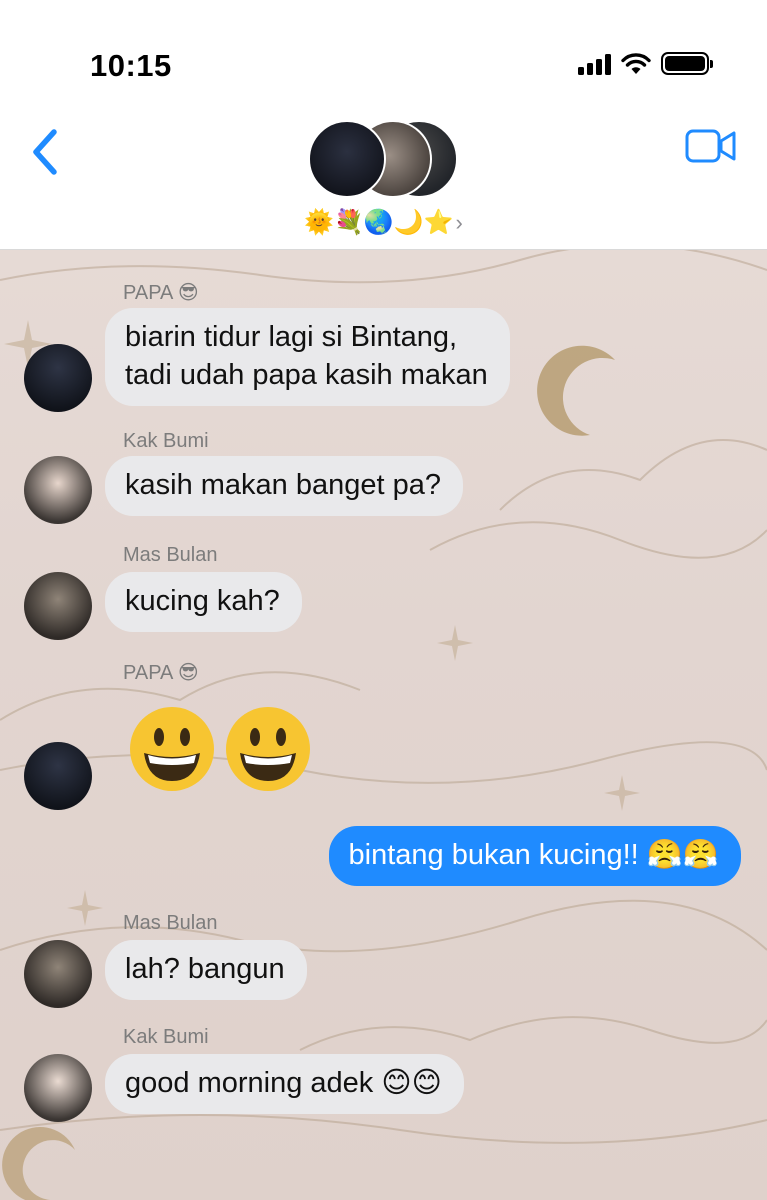  What do you see at coordinates (459, 222) in the screenshot?
I see `chevron-right-icon: ›` at bounding box center [459, 222].